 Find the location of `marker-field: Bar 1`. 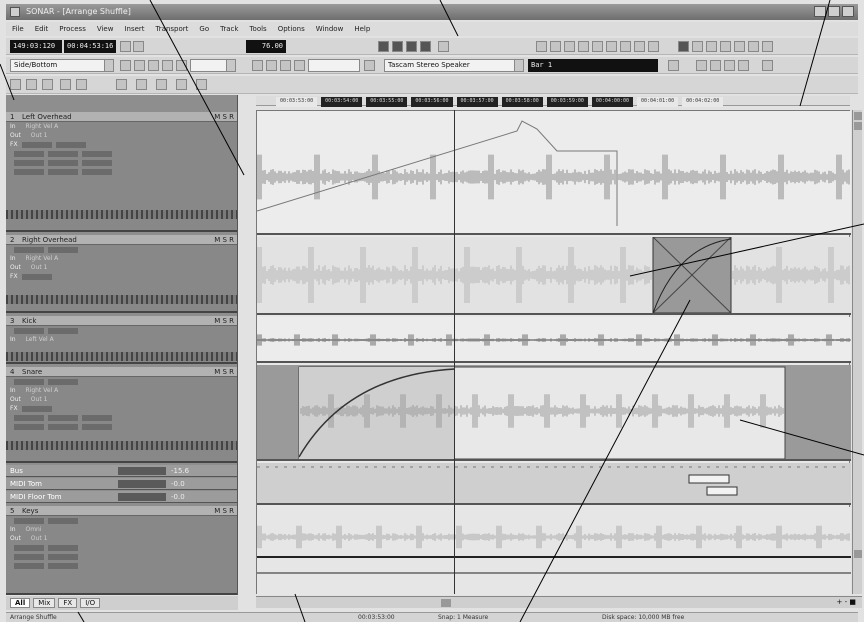

marker-field: Bar 1 is located at coordinates (593, 65).